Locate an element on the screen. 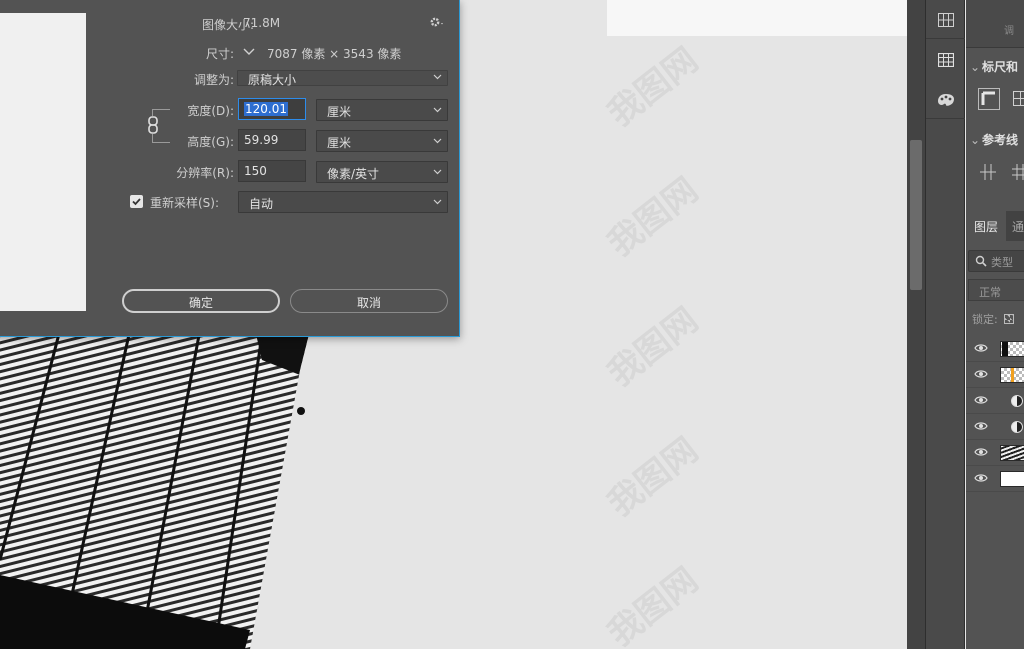 The height and width of the screenshot is (649, 1024). lock-label: 锁定: is located at coordinates (985, 319).